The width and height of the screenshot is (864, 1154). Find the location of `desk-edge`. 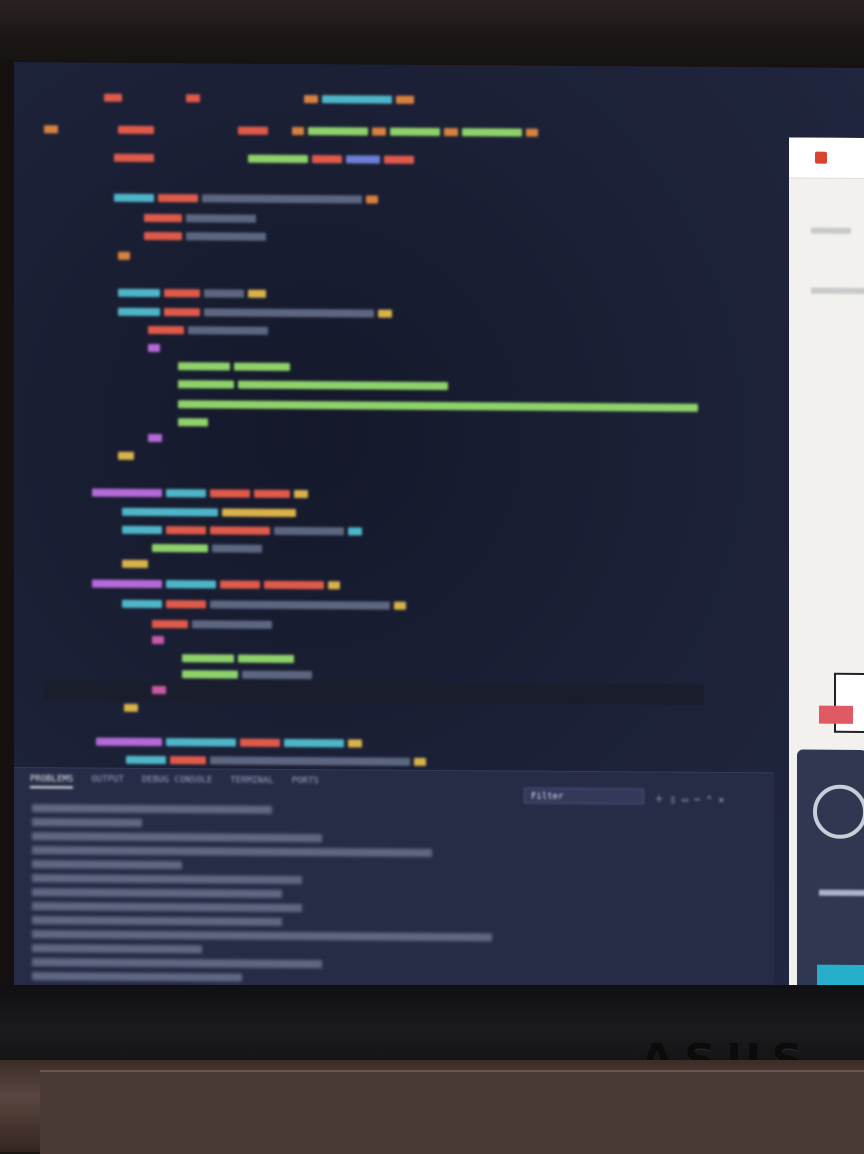

desk-edge is located at coordinates (452, 1112).